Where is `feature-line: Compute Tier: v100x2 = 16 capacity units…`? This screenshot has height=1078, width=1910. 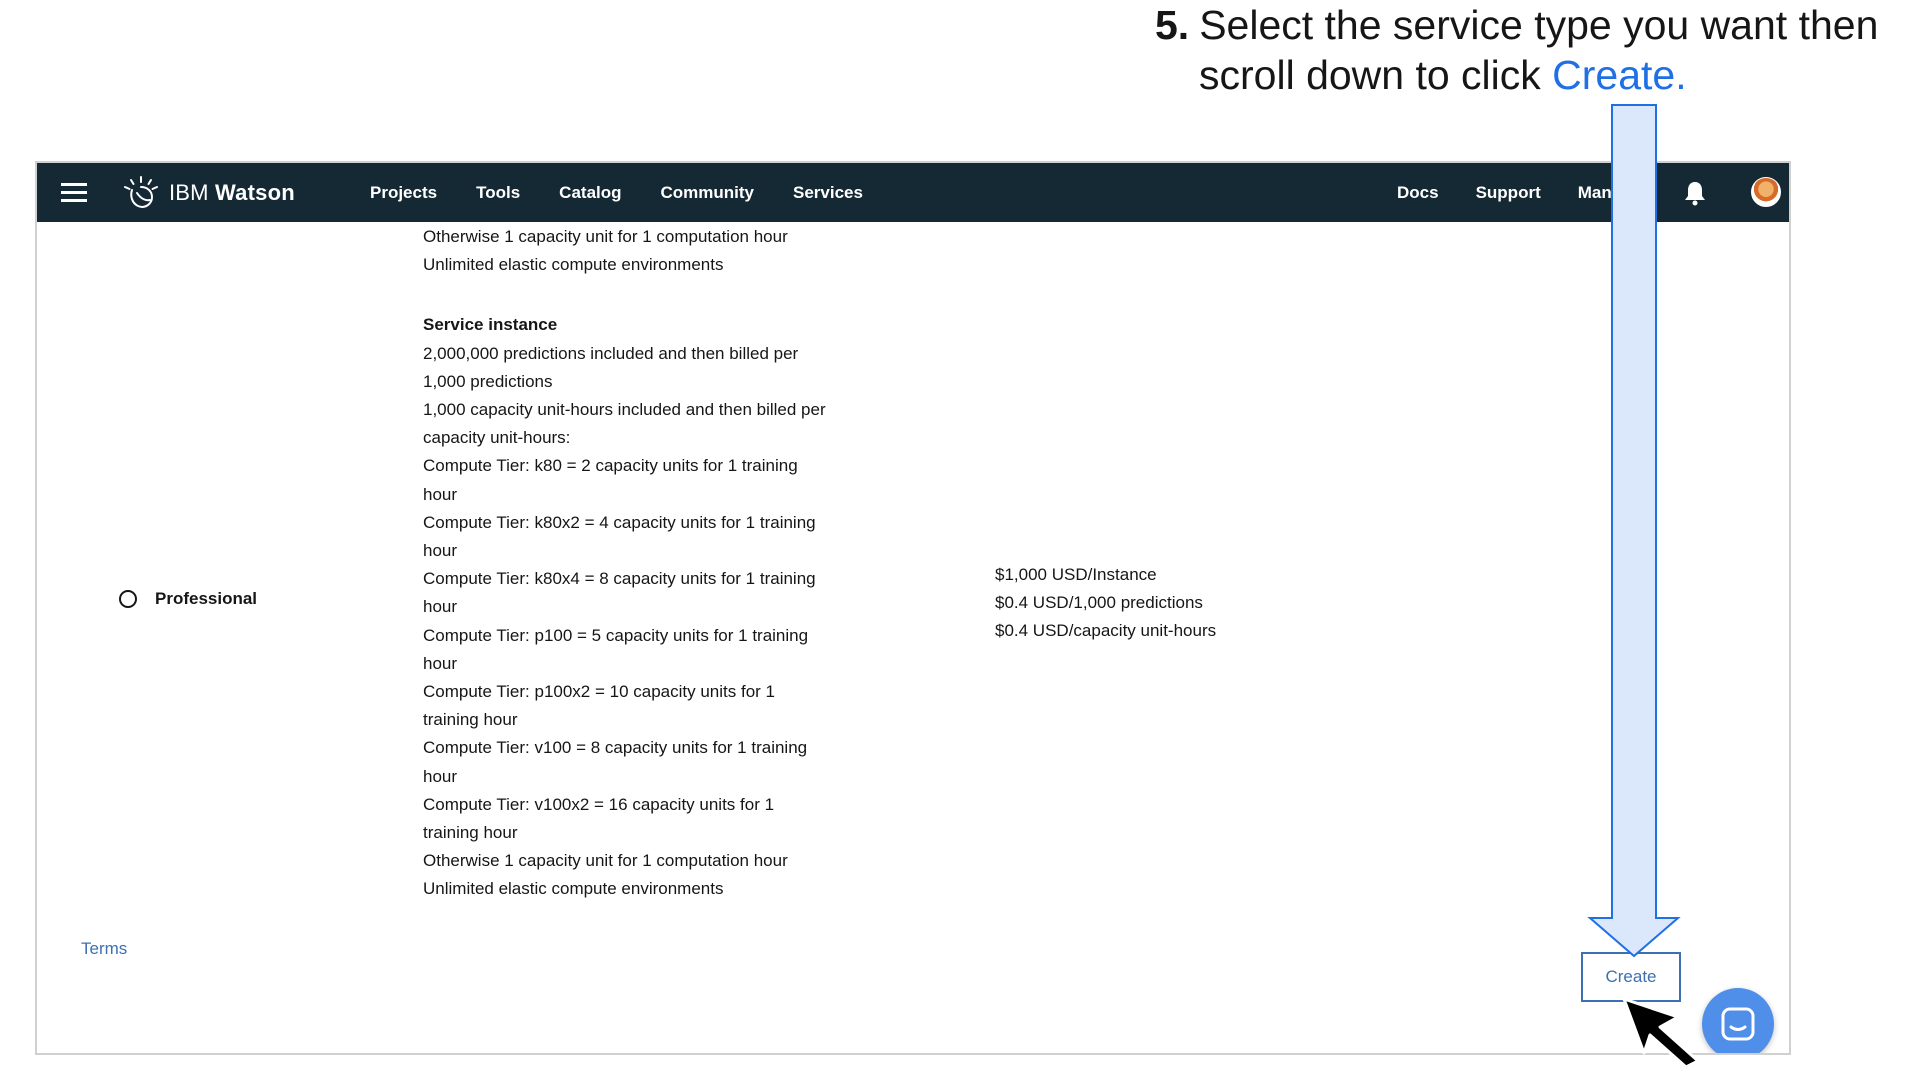
feature-line: Compute Tier: v100x2 = 16 capacity units… is located at coordinates (599, 804).